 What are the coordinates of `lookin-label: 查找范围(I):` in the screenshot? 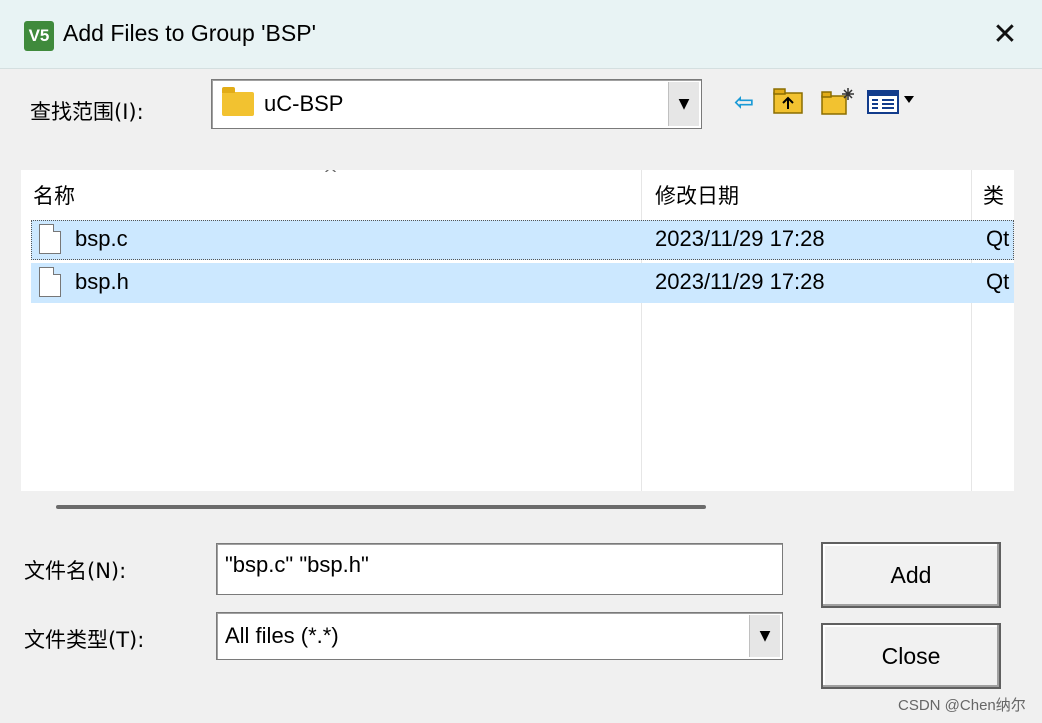 It's located at (87, 112).